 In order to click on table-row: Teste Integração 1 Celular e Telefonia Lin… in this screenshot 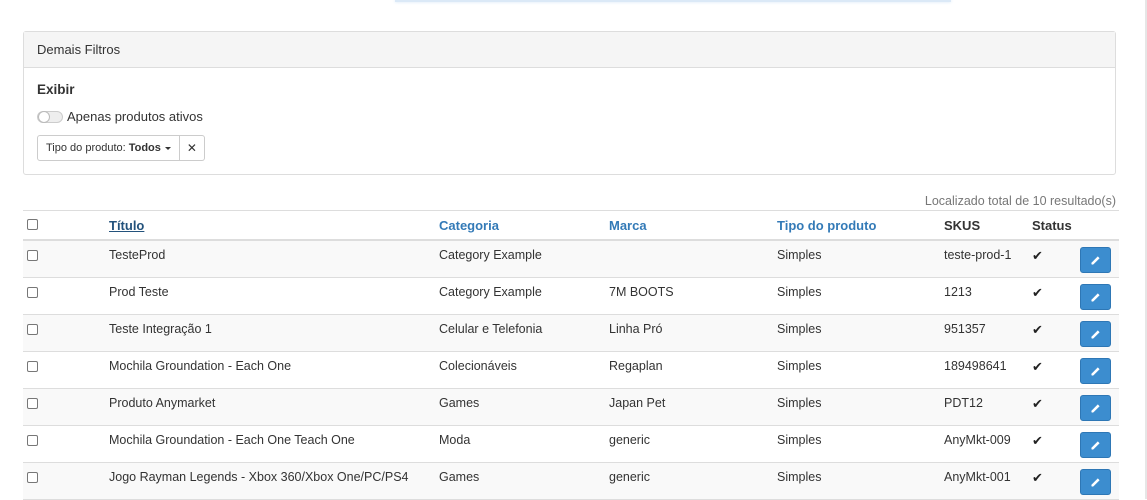, I will do `click(571, 333)`.